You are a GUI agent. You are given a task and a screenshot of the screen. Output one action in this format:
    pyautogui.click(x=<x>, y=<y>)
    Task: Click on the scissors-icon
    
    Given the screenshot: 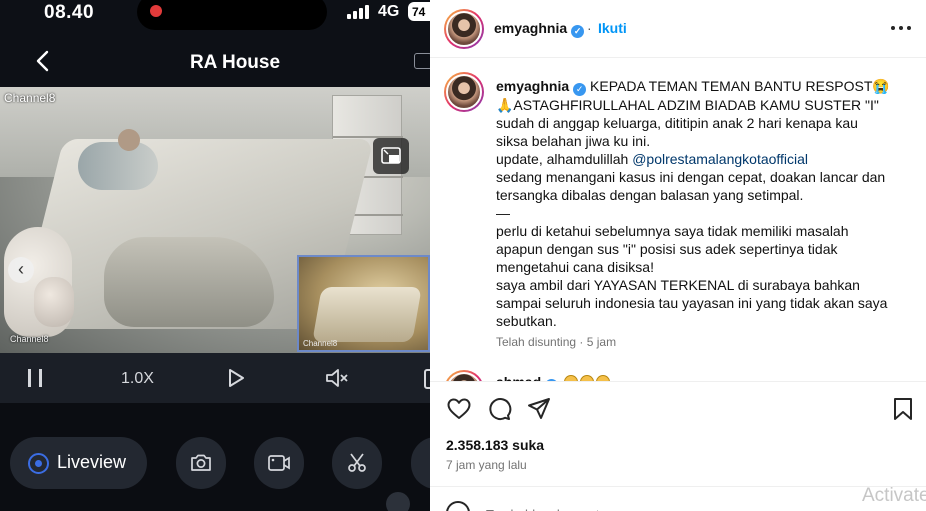 What is the action you would take?
    pyautogui.click(x=357, y=462)
    